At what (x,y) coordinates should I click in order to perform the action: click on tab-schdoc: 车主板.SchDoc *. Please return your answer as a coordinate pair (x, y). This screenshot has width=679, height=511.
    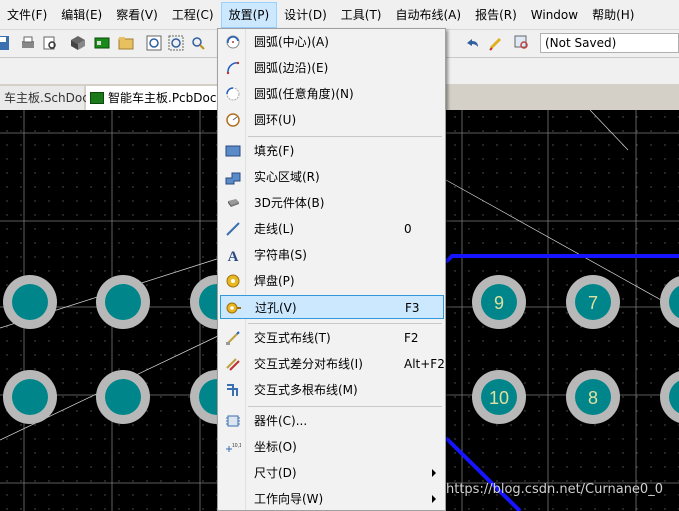
    Looking at the image, I should click on (49, 98).